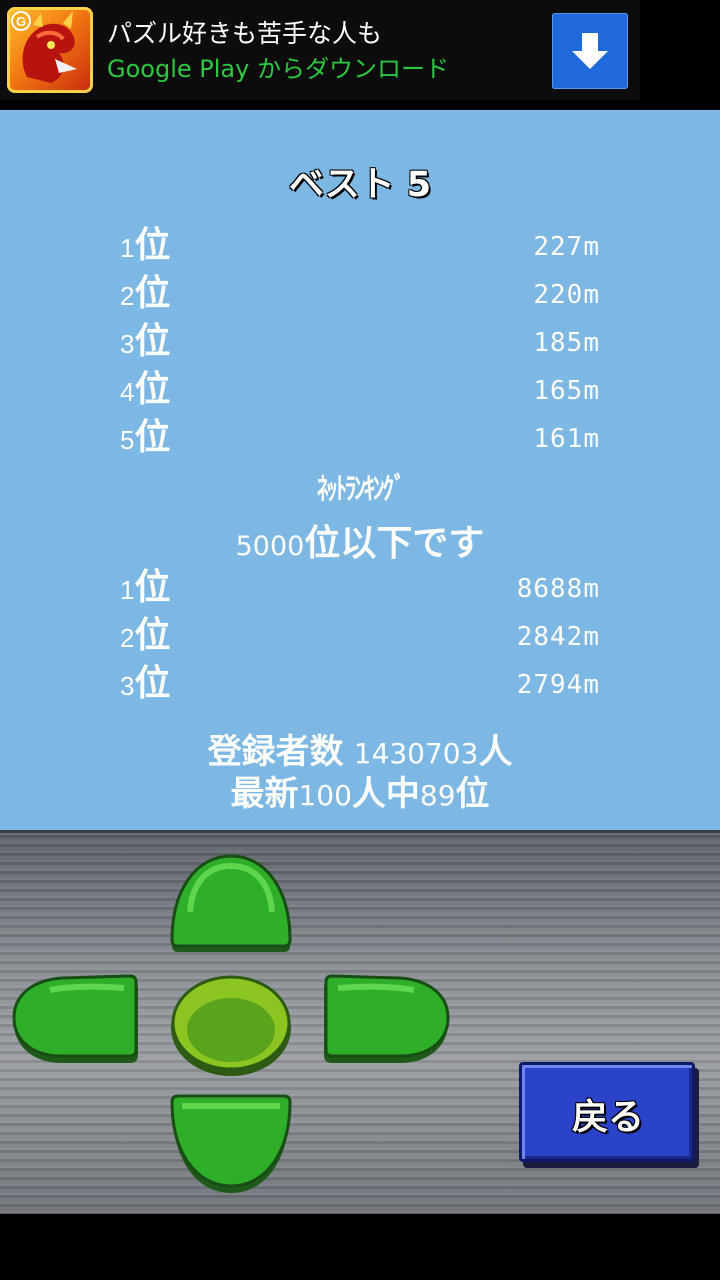  I want to click on ad-banner: G パズル好きも苦手な人も Google Play からダウンロード, so click(320, 50).